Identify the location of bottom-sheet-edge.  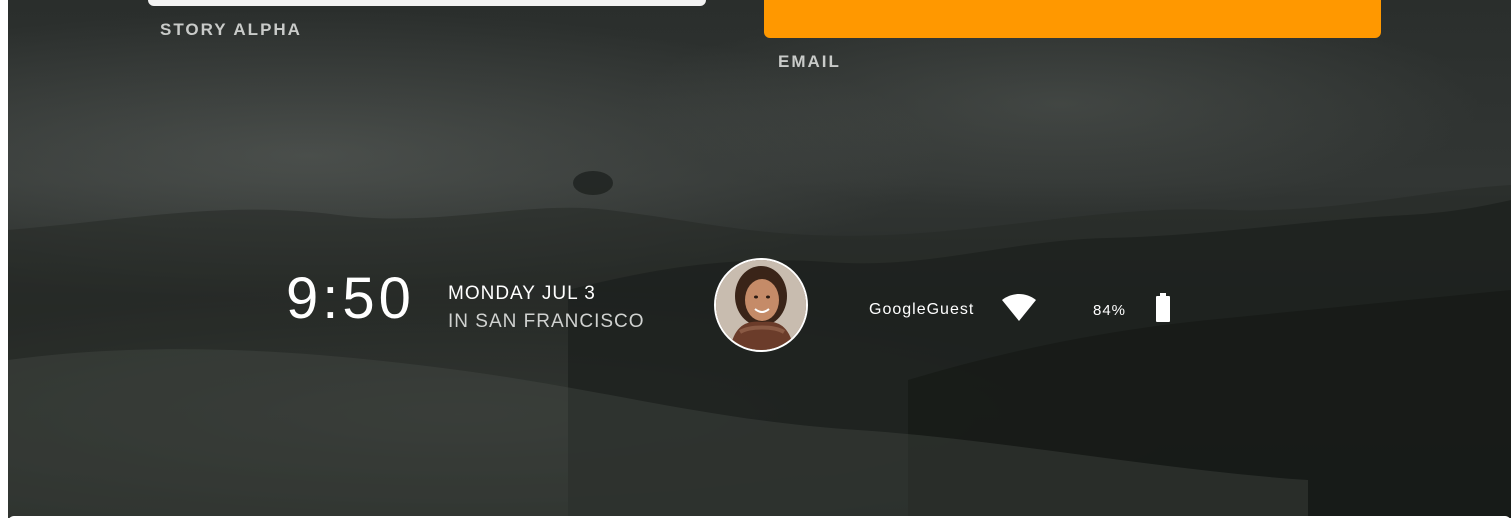
(759, 522).